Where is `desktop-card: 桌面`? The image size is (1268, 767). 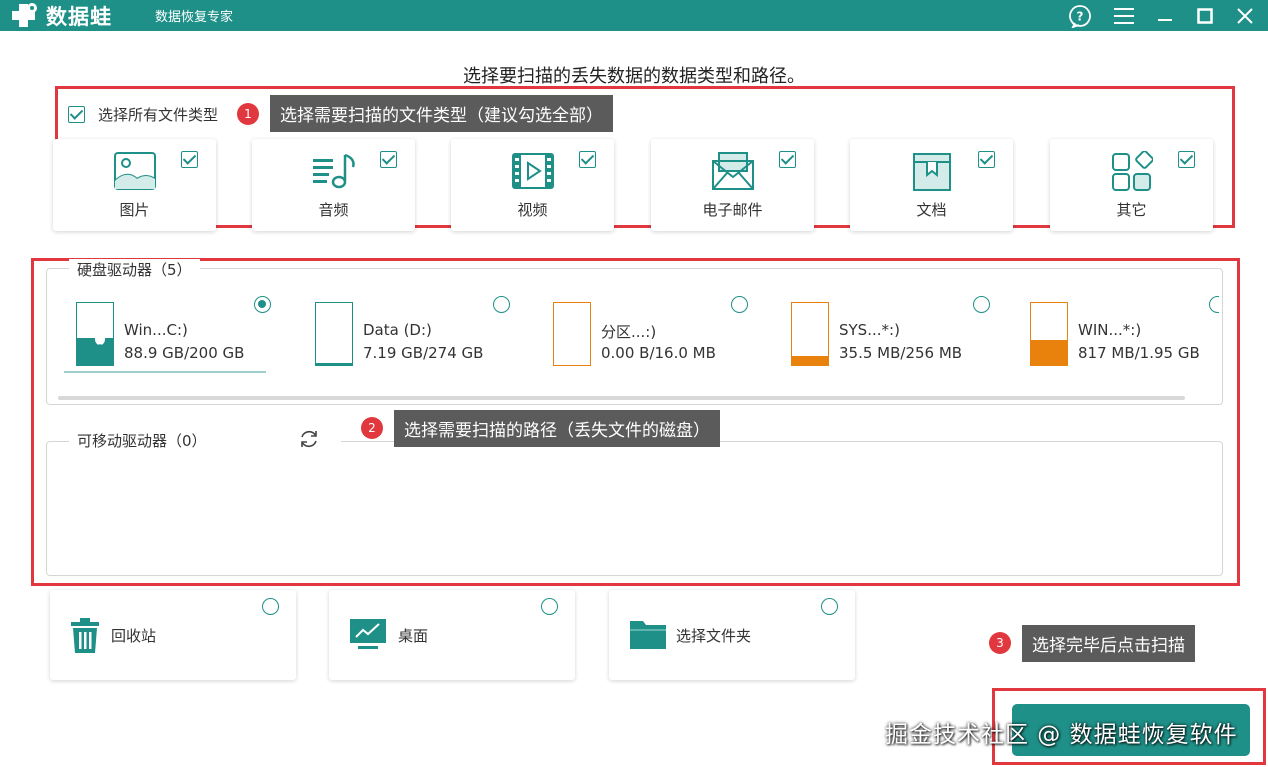 desktop-card: 桌面 is located at coordinates (452, 635).